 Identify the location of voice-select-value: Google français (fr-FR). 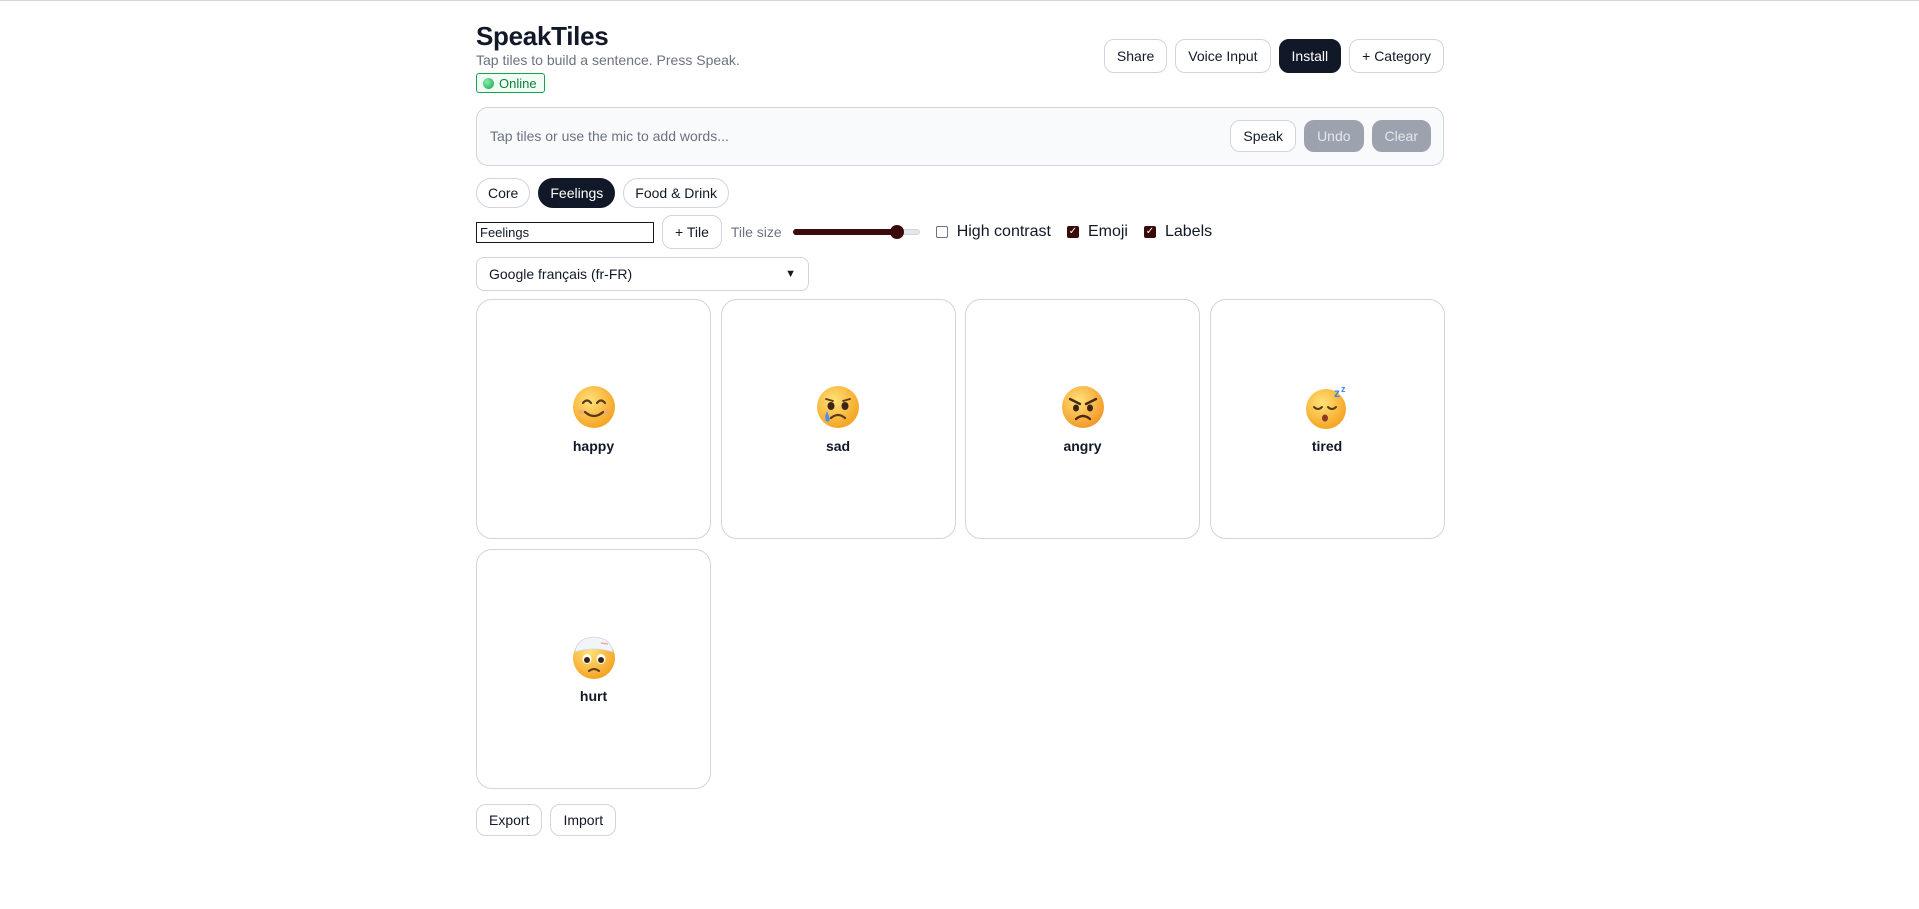
(561, 274).